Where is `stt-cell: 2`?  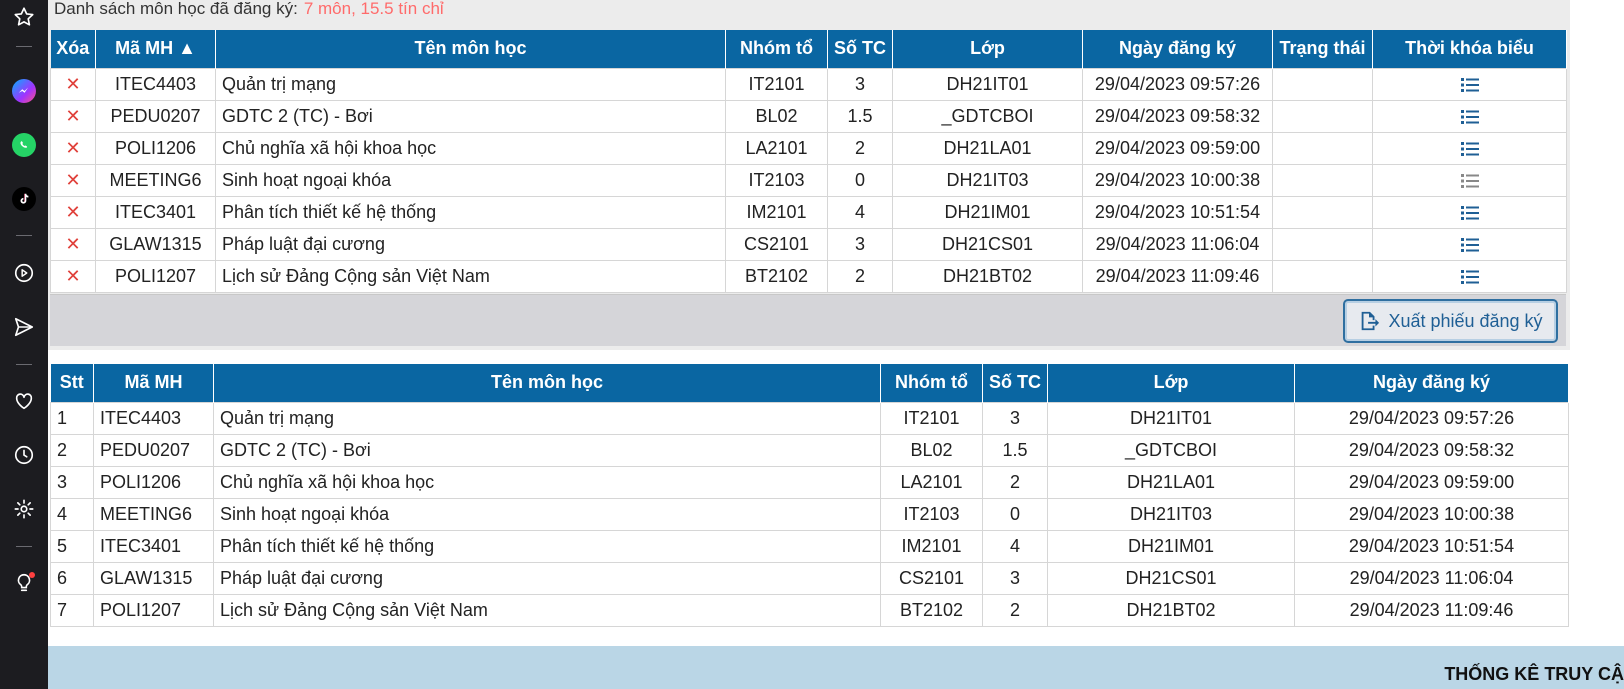
stt-cell: 2 is located at coordinates (72, 450).